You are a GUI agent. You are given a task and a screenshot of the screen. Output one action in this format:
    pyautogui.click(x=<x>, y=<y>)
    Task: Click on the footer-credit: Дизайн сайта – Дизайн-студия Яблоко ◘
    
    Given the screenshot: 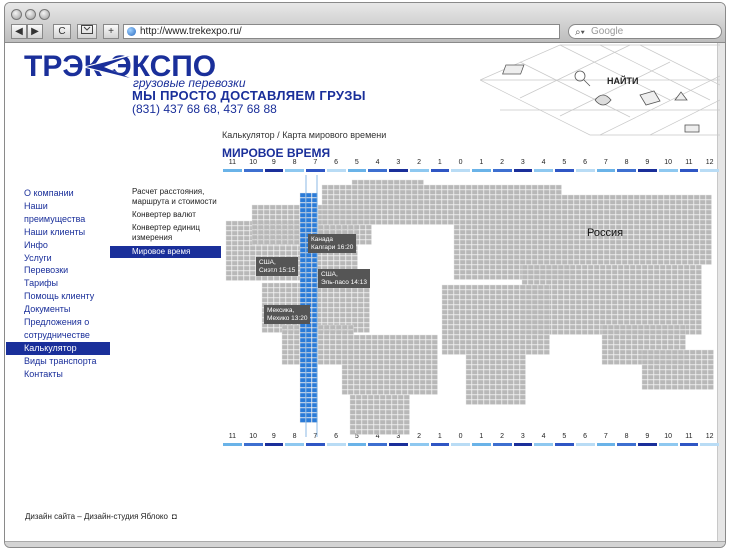 What is the action you would take?
    pyautogui.click(x=101, y=516)
    